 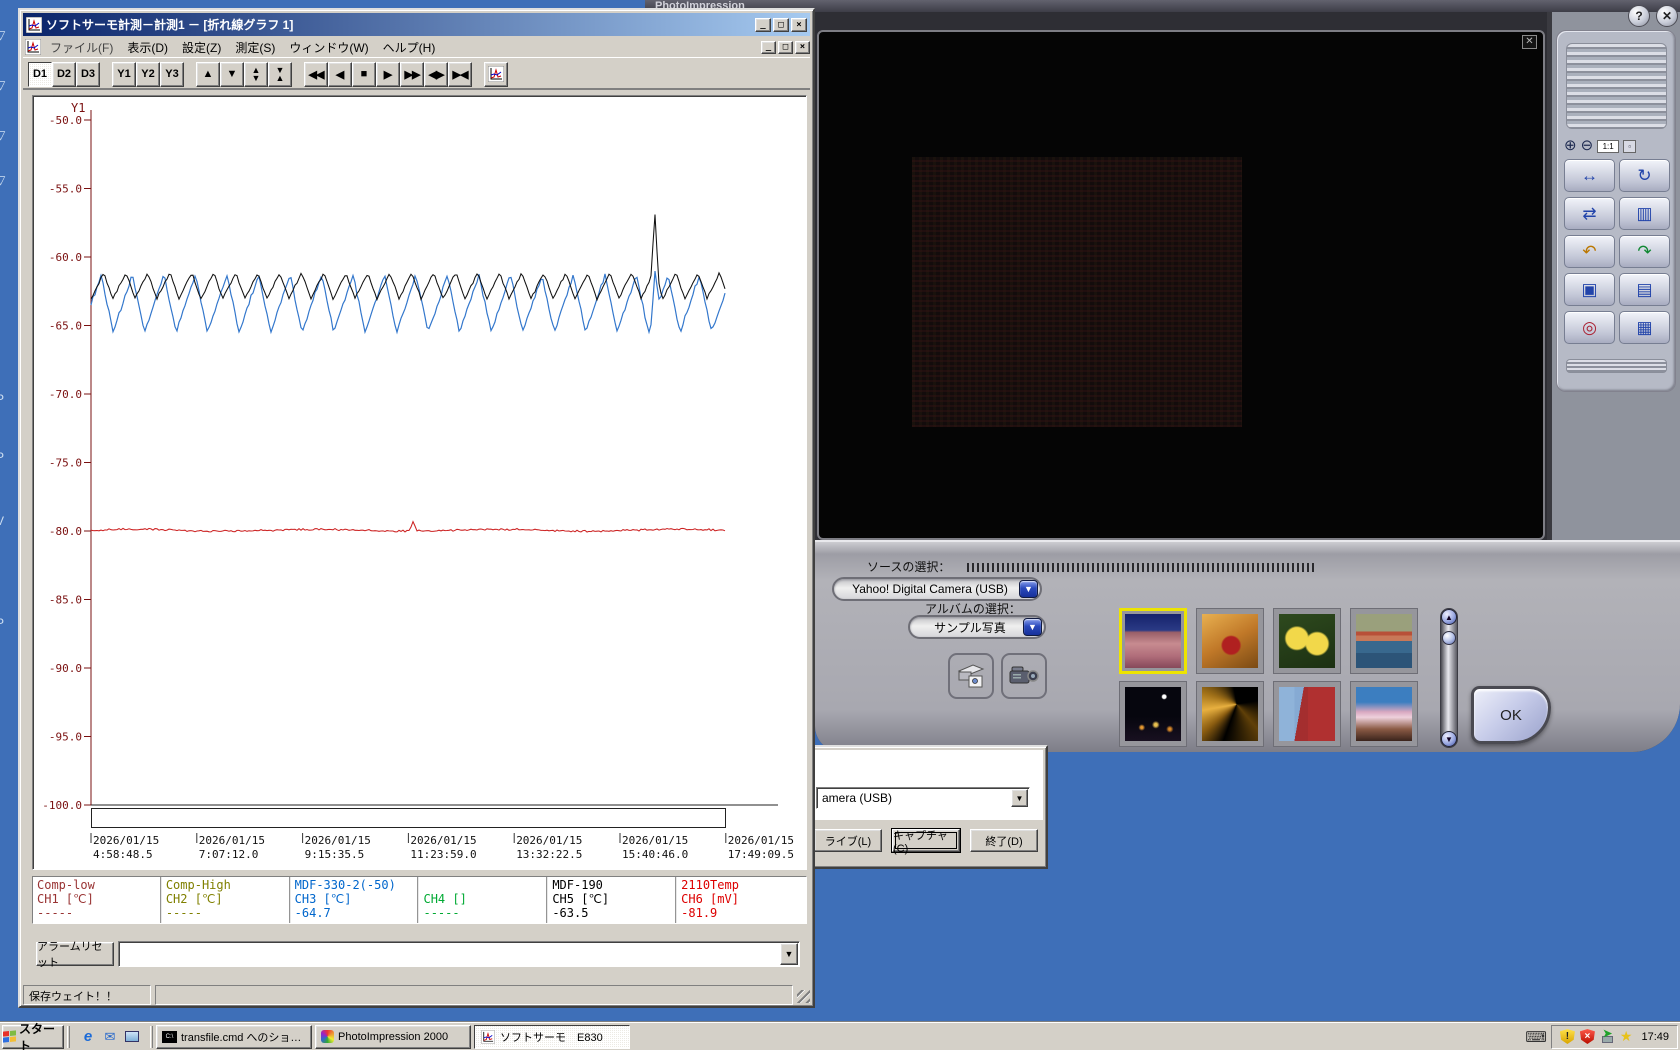 What do you see at coordinates (147, 47) in the screenshot?
I see `menu-1: 表示(D)` at bounding box center [147, 47].